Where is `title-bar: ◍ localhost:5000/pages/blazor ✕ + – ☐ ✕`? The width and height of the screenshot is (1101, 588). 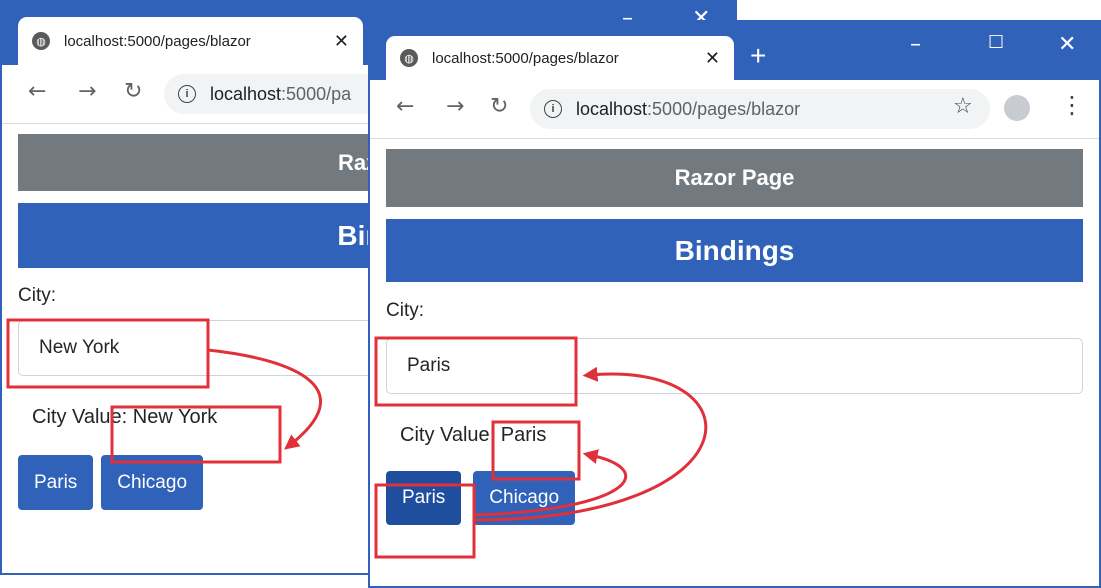
title-bar: ◍ localhost:5000/pages/blazor ✕ + – ☐ ✕ is located at coordinates (734, 51).